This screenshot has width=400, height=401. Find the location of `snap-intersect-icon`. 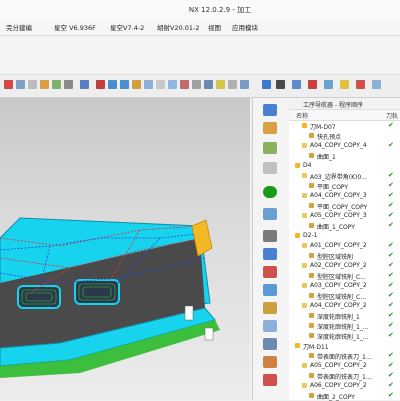

snap-intersect-icon is located at coordinates (148, 84).